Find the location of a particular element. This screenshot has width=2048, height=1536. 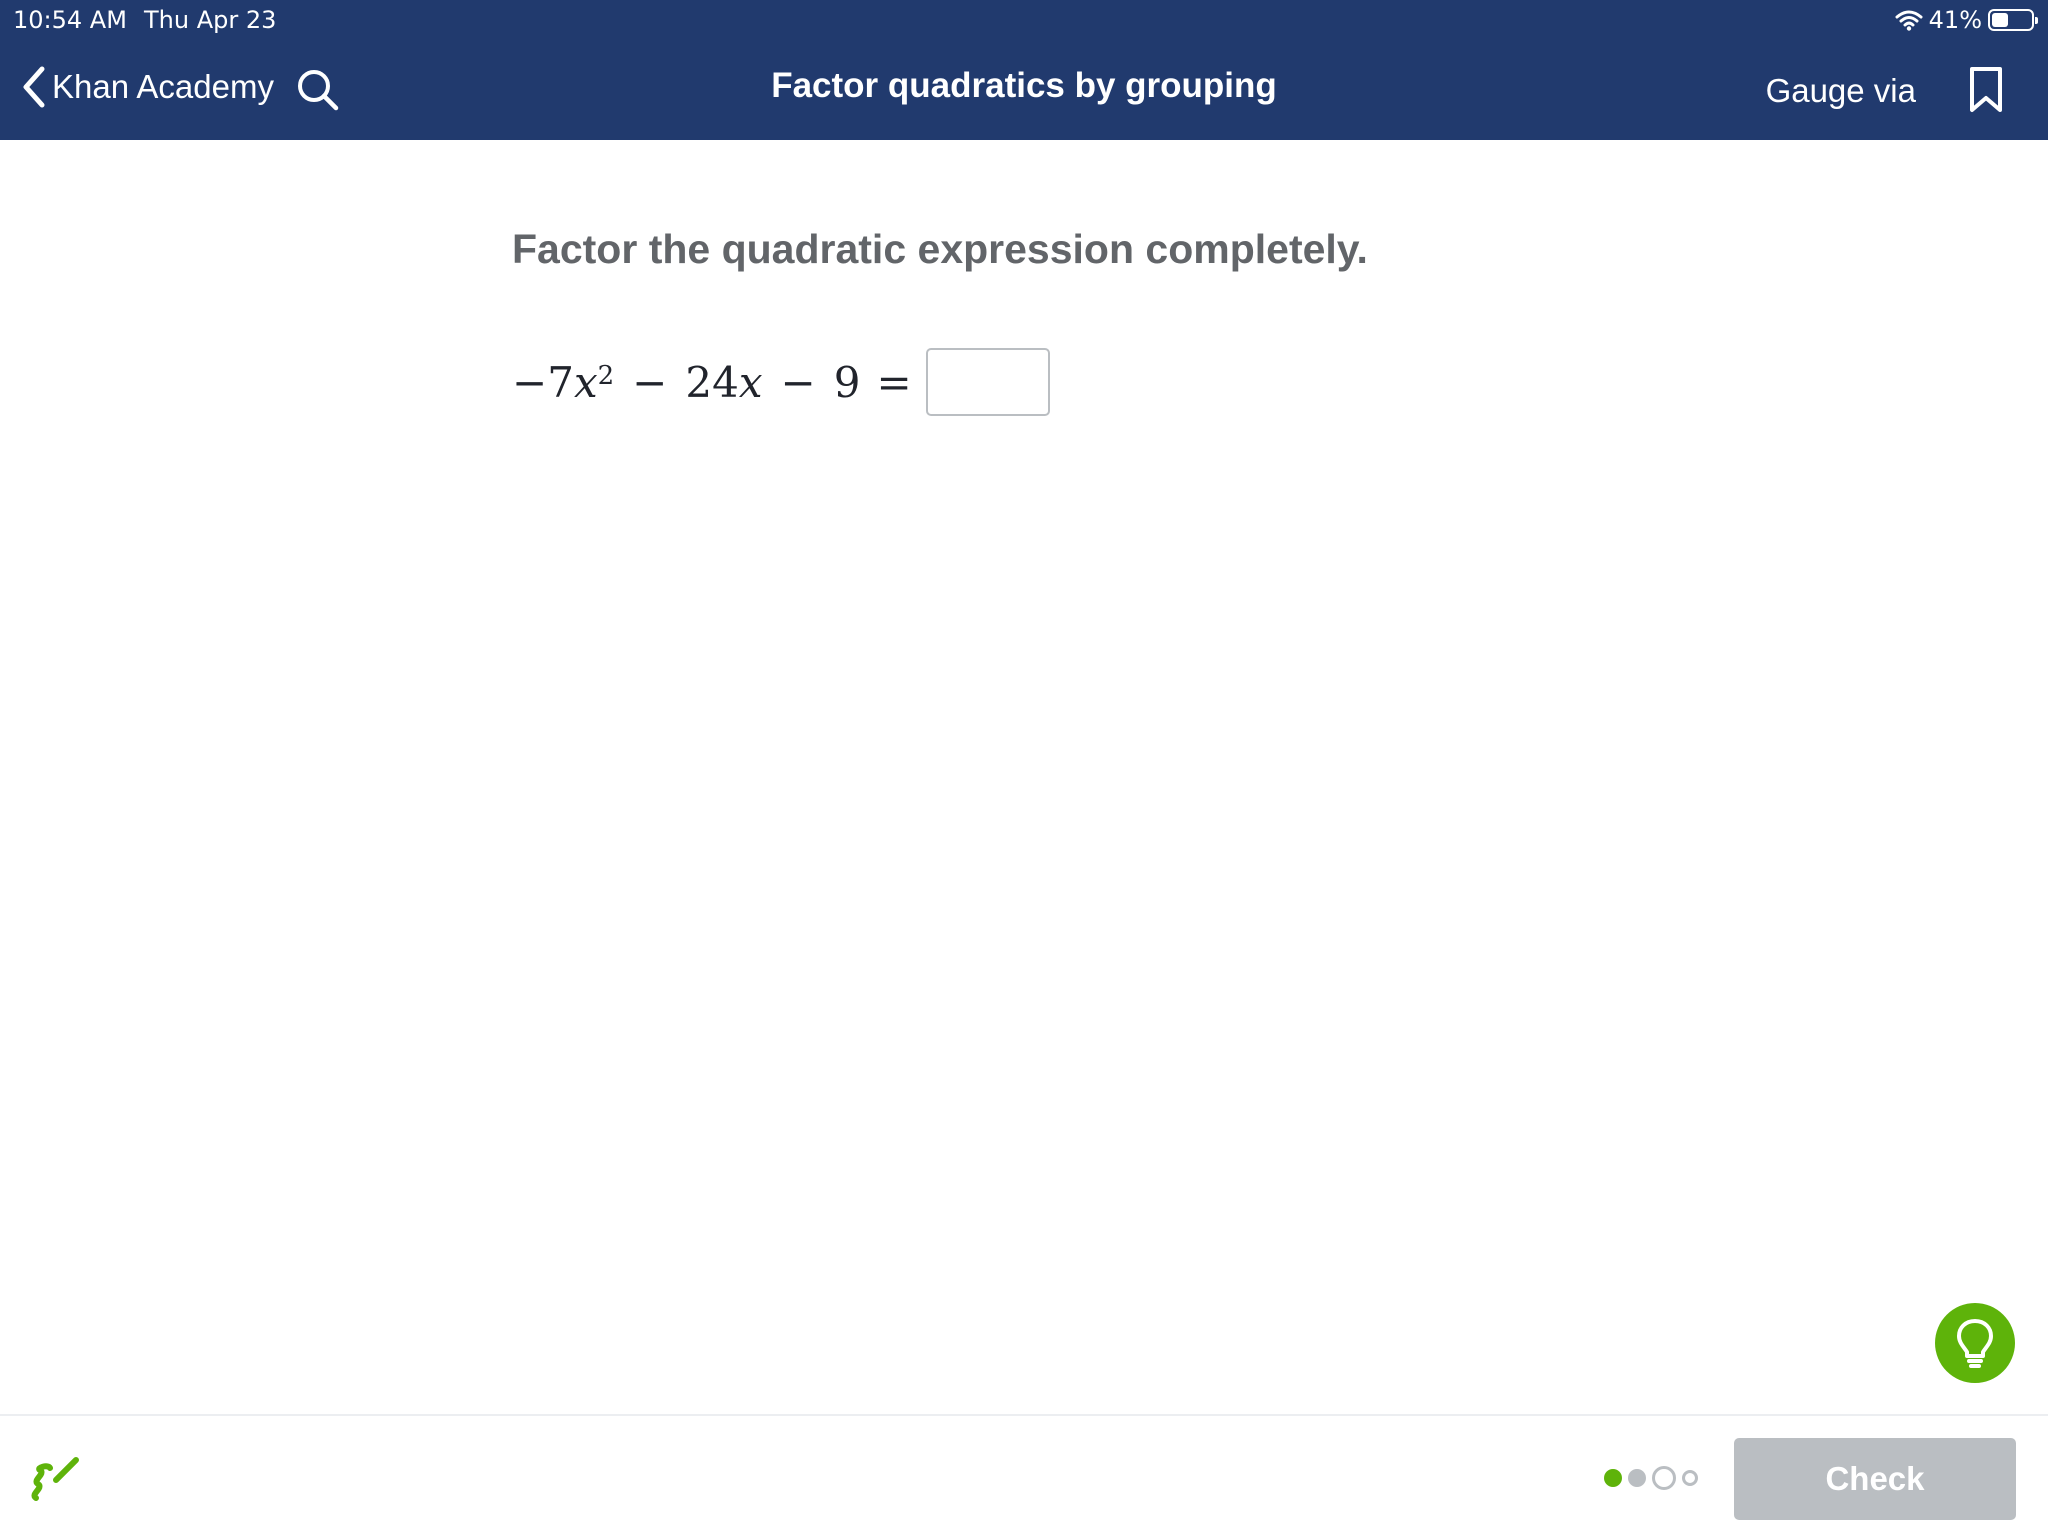

bookmark-button is located at coordinates (1986, 92).